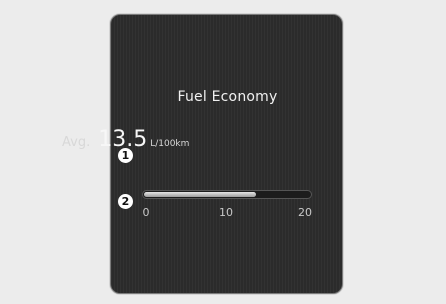  I want to click on avg-unit: L/100km, so click(170, 144).